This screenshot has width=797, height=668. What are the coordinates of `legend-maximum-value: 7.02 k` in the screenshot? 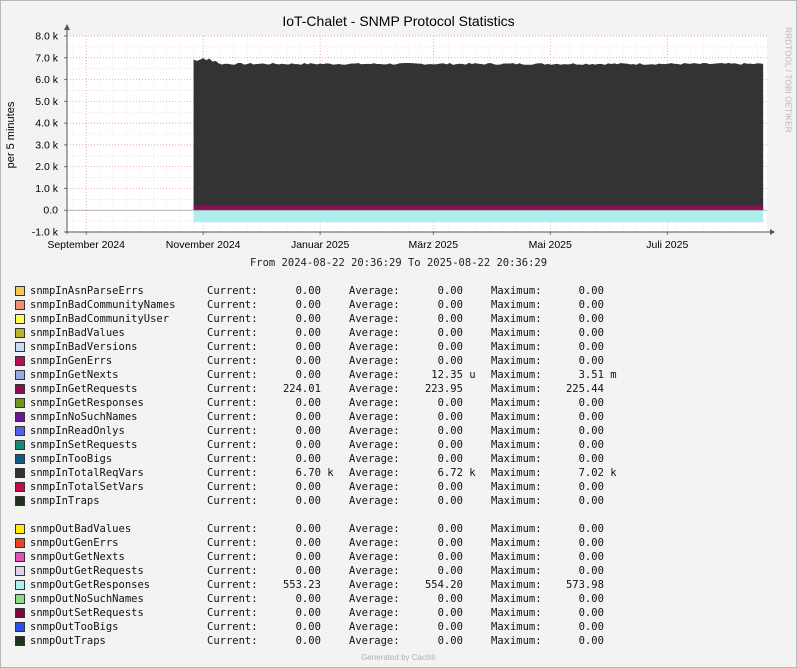 It's located at (582, 473).